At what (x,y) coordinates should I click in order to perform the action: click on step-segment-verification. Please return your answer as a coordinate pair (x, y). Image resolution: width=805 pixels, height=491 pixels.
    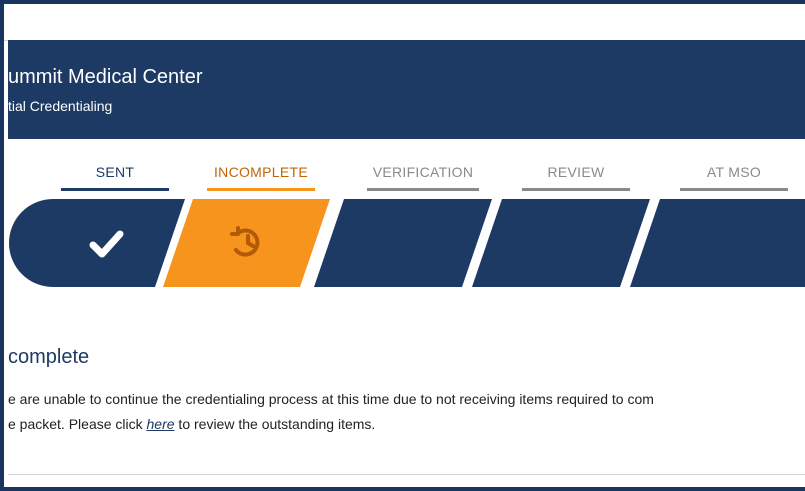
    Looking at the image, I should click on (403, 243).